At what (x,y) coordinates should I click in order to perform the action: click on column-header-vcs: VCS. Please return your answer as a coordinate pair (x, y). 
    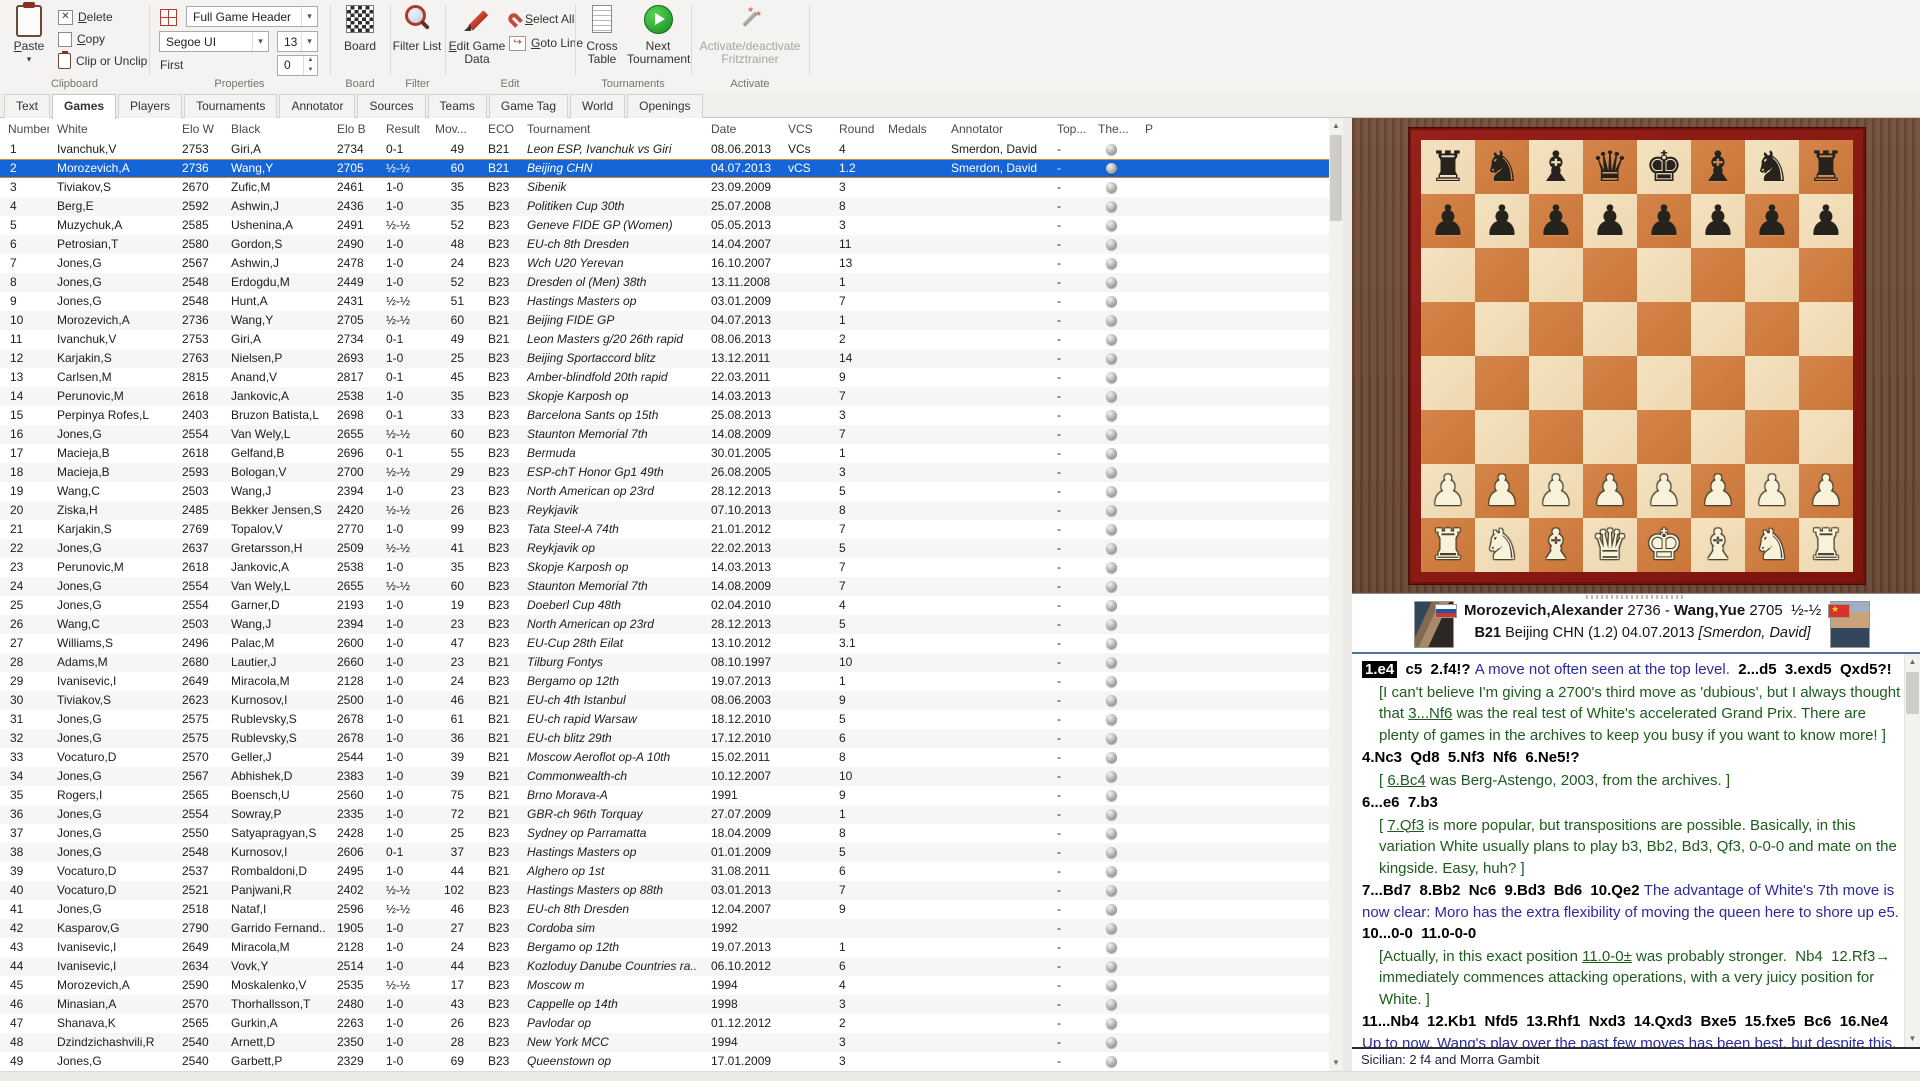
    Looking at the image, I should click on (805, 129).